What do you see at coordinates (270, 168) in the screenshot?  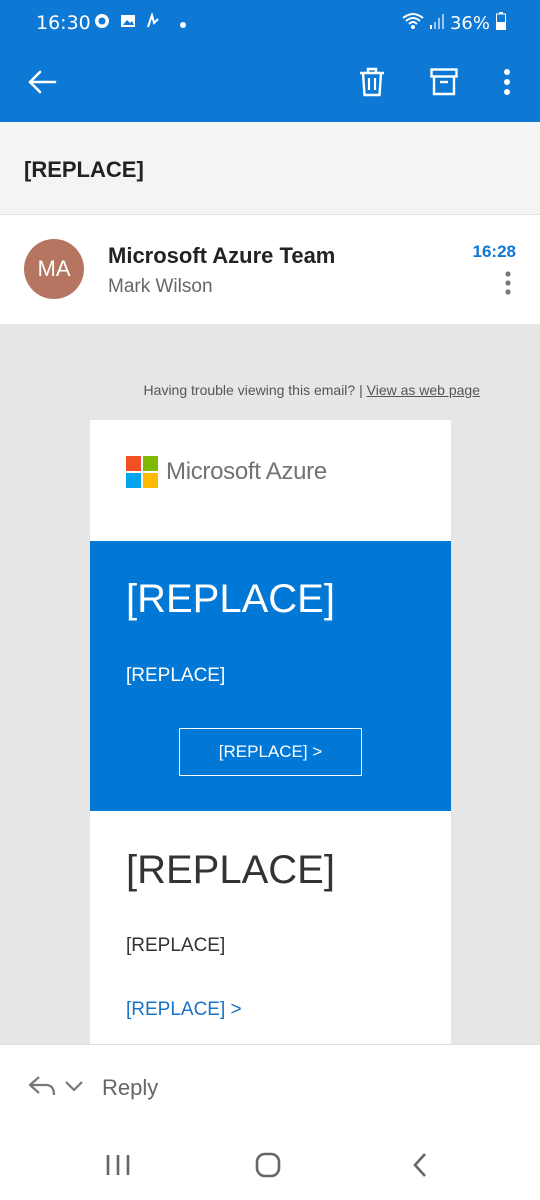 I see `subject-bar: [REPLACE]` at bounding box center [270, 168].